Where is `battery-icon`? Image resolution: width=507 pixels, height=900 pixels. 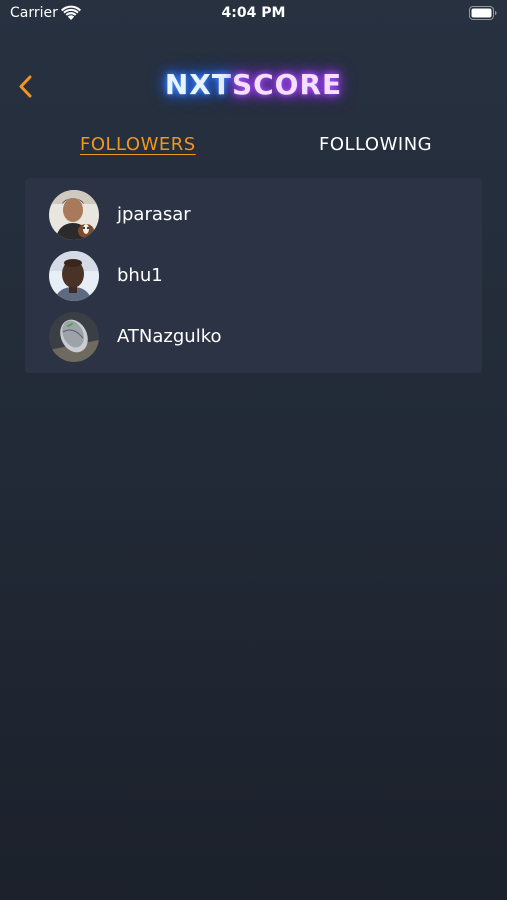 battery-icon is located at coordinates (483, 13).